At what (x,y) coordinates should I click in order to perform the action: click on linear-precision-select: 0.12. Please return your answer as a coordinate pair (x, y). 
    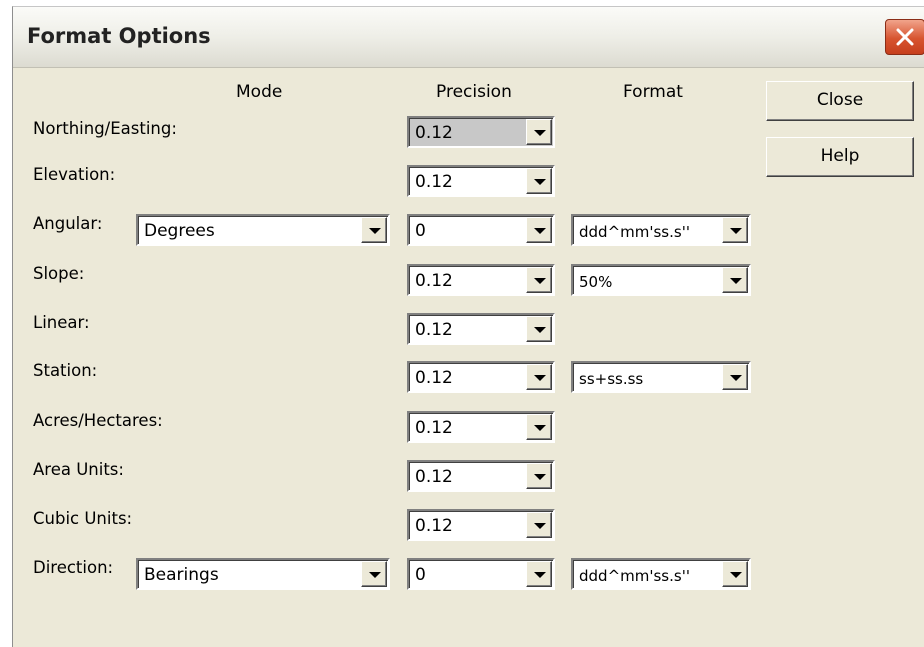
    Looking at the image, I should click on (481, 329).